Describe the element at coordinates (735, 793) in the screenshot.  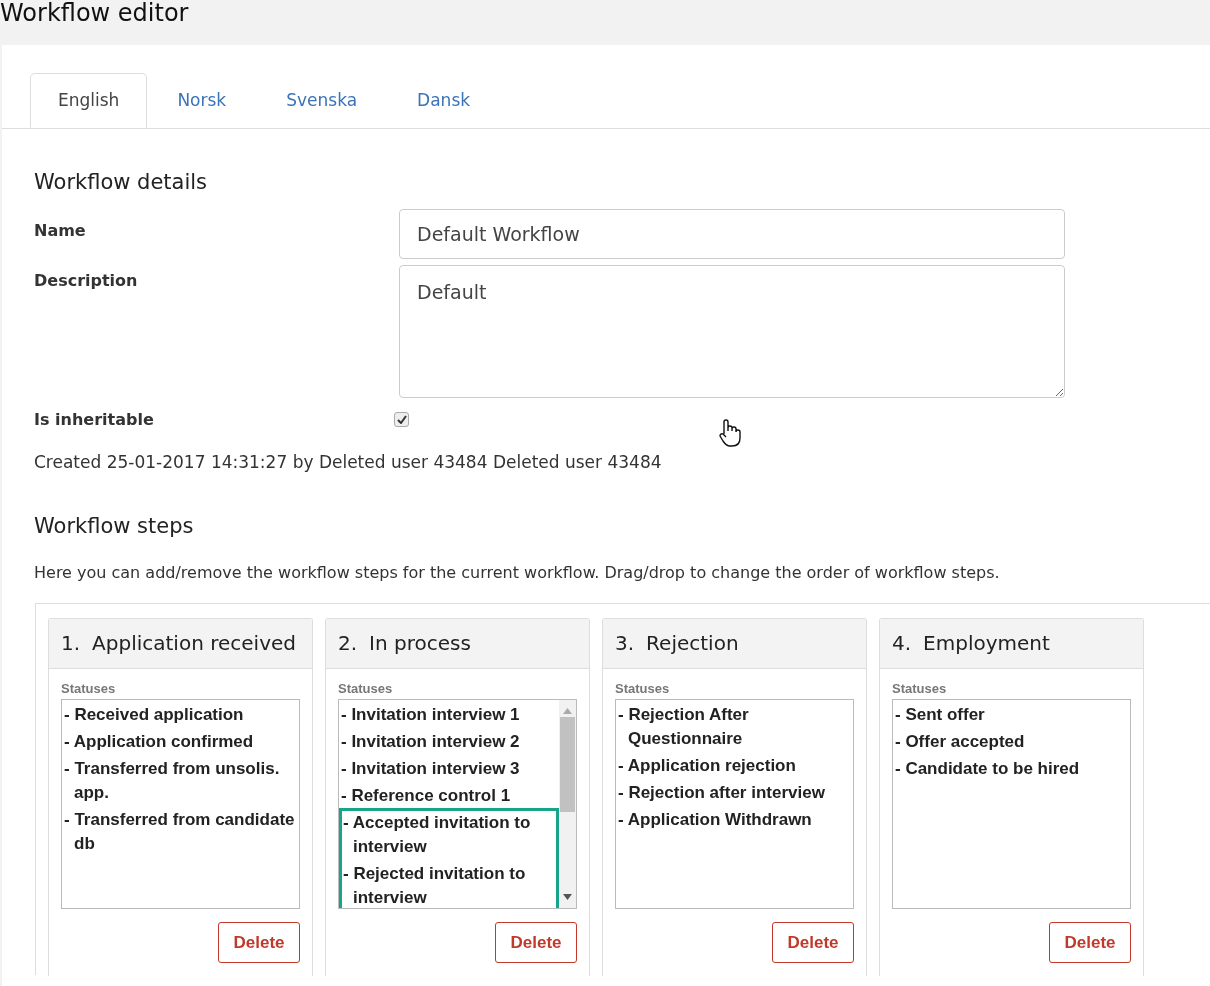
I see `status-item: - Rejection after interview` at that location.